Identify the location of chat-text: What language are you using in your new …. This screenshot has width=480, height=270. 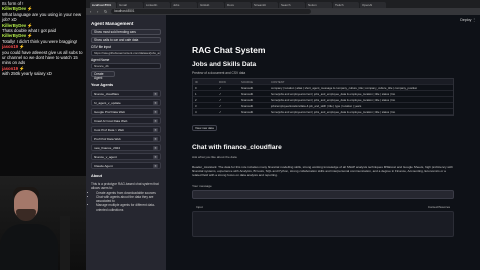
(42, 17).